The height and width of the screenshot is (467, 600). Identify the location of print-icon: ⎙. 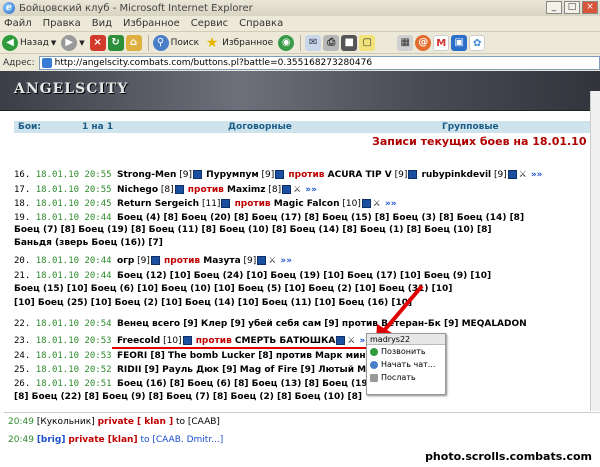
(331, 42).